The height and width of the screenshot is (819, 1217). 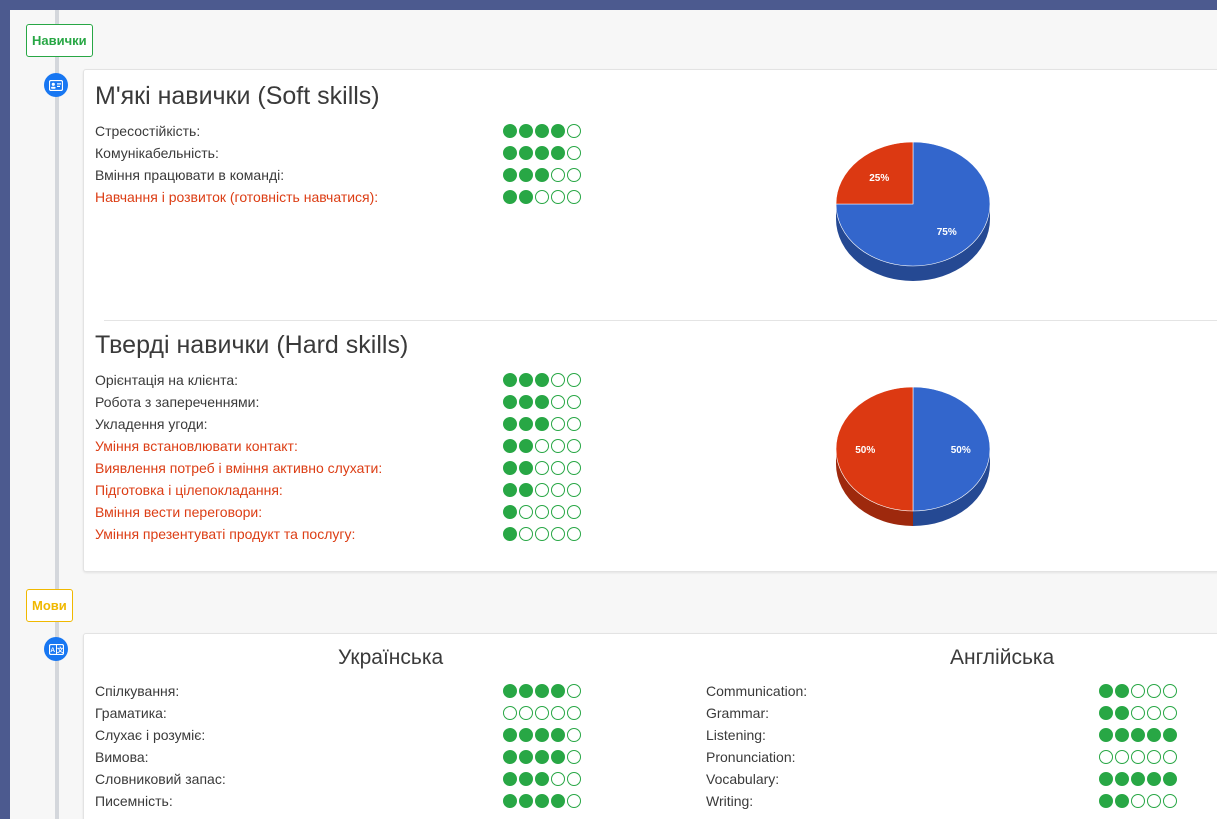 I want to click on skill-name: Спілкування:, so click(x=137, y=691).